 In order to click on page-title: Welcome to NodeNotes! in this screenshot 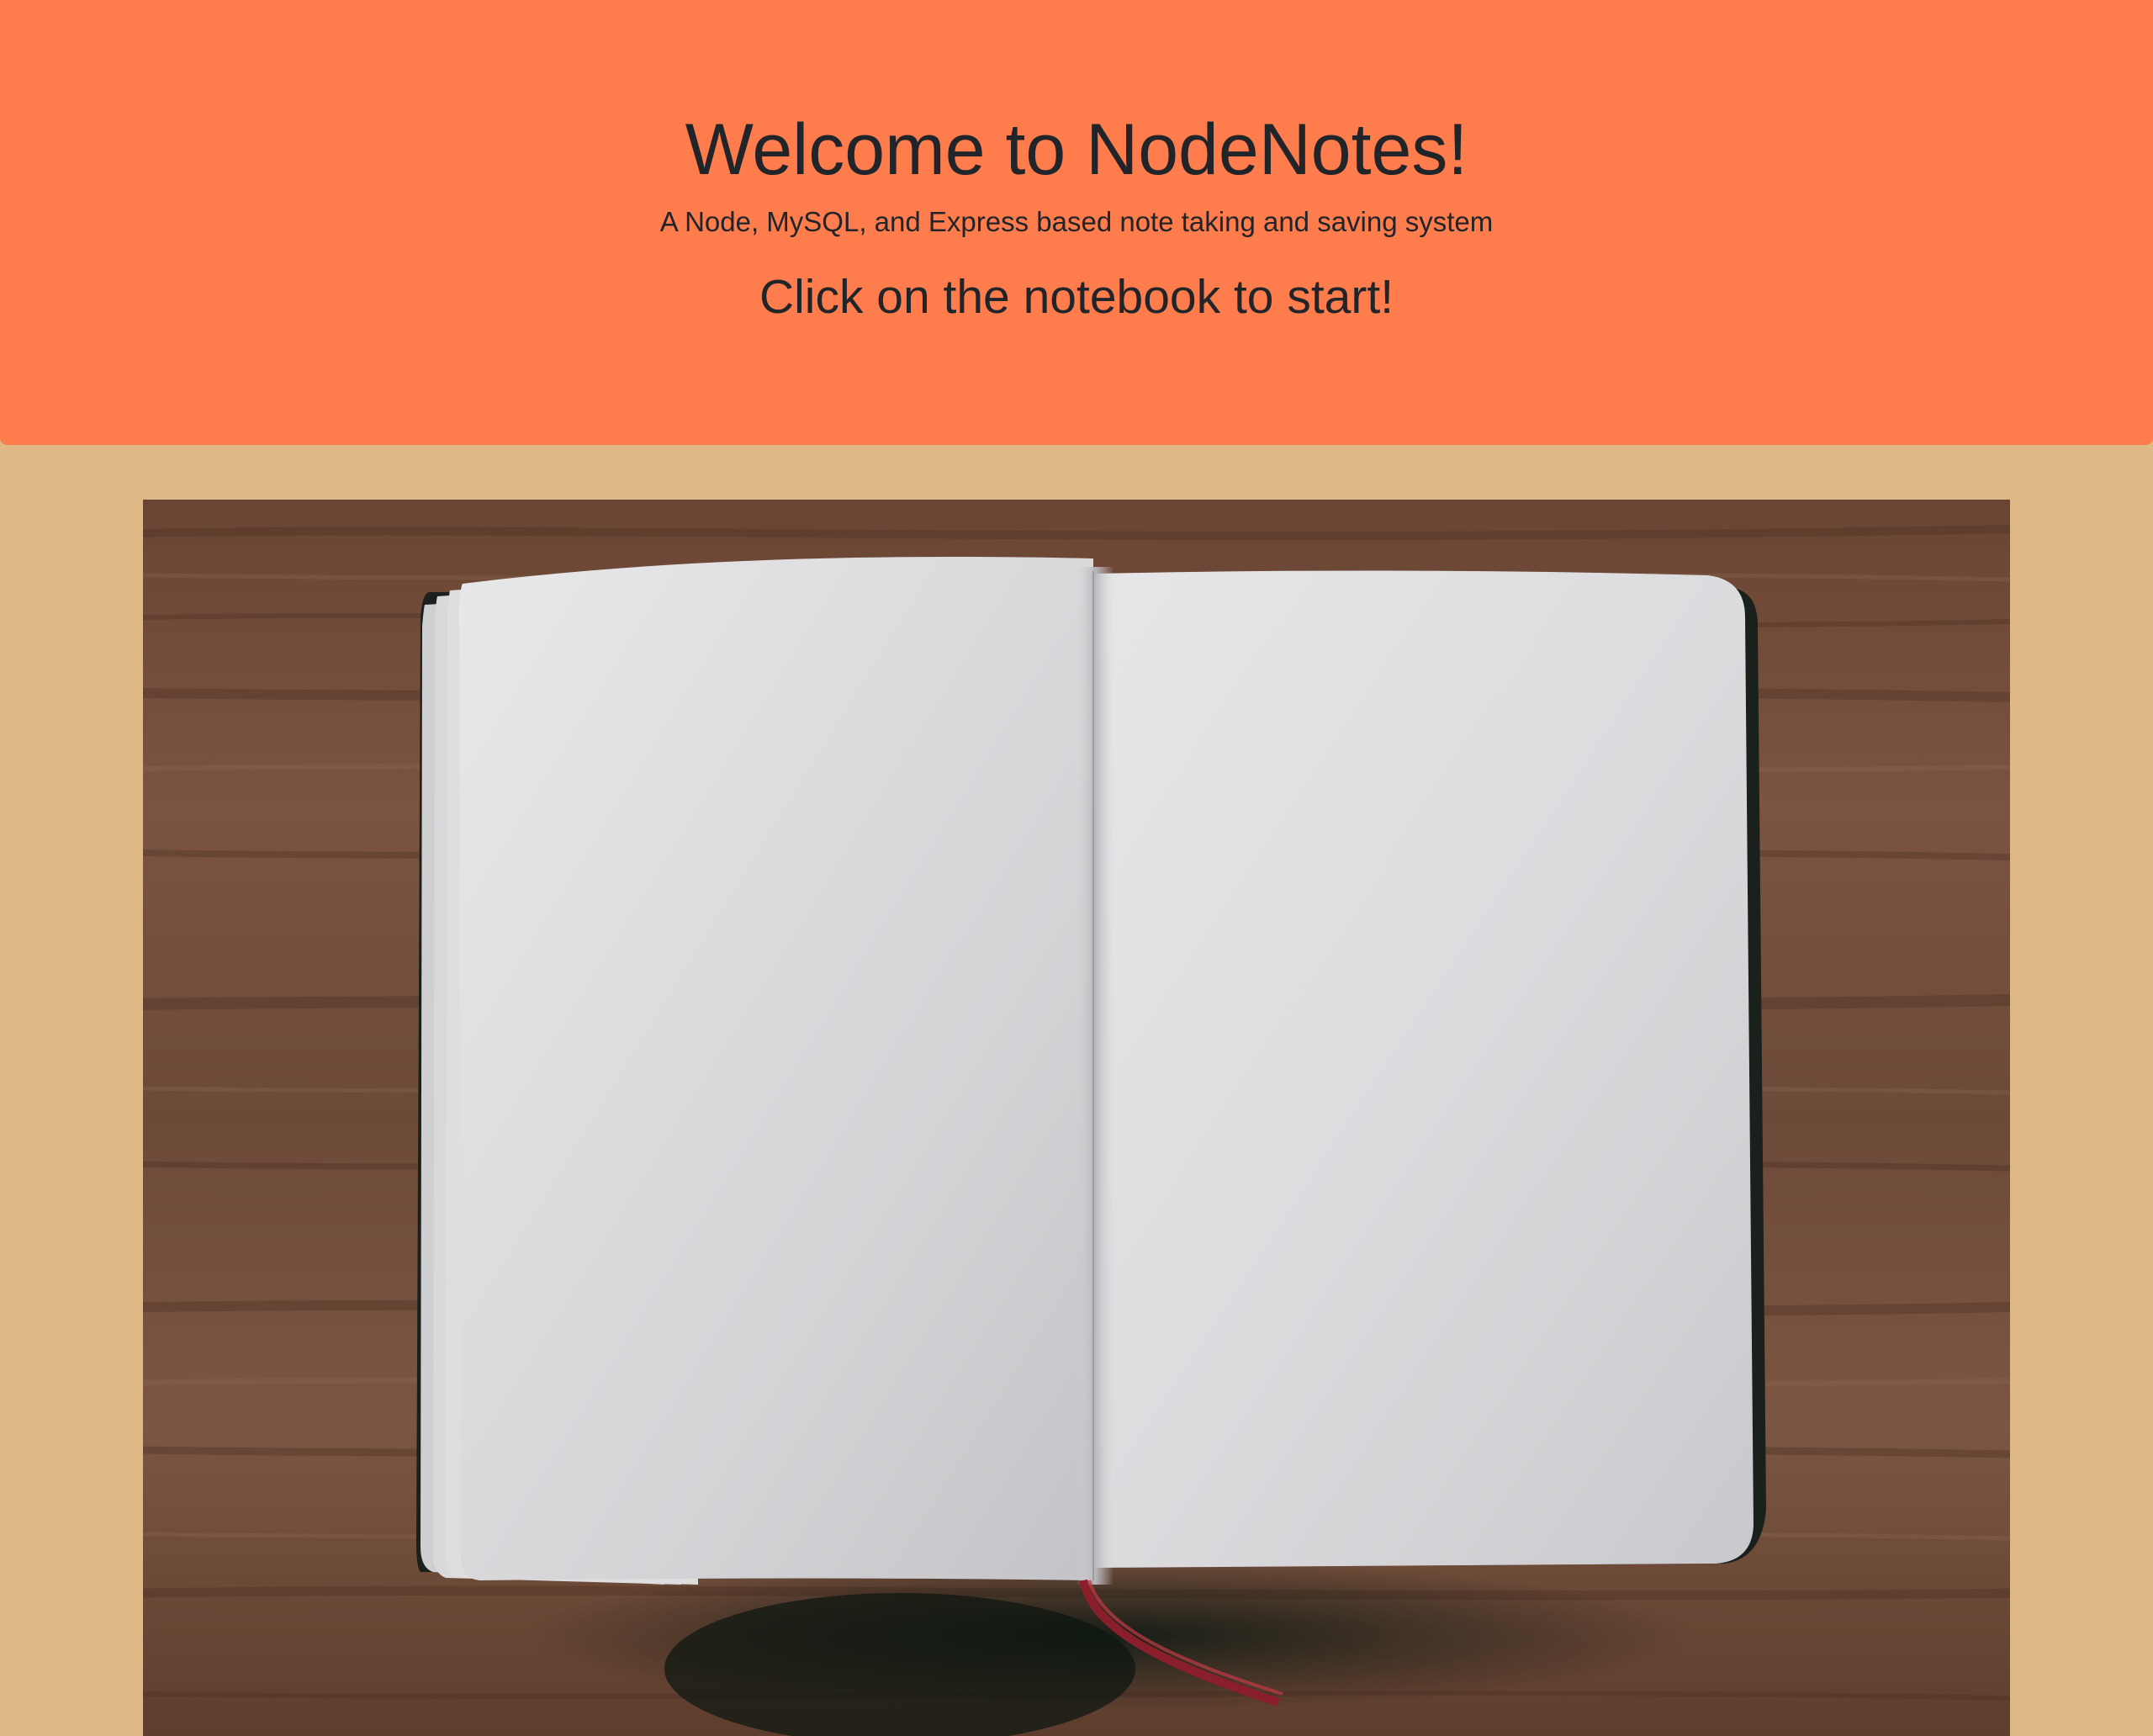, I will do `click(1076, 150)`.